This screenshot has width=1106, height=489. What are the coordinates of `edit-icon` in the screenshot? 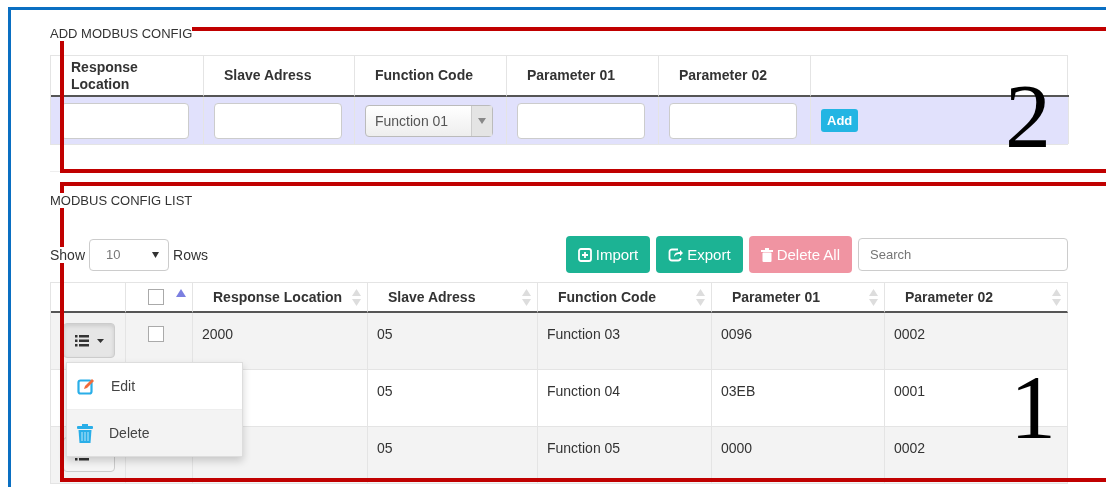 It's located at (86, 386).